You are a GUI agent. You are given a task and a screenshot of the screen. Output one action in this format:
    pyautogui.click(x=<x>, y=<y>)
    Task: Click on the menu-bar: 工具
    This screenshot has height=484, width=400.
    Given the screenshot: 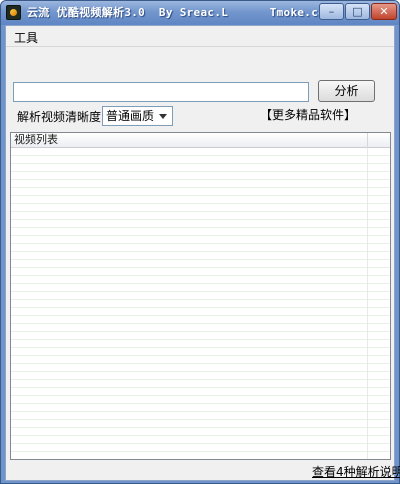 What is the action you would take?
    pyautogui.click(x=200, y=38)
    